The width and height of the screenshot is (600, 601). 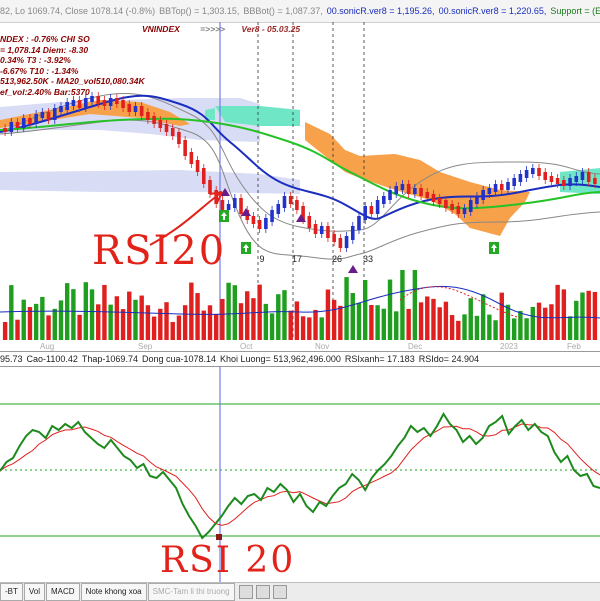 What do you see at coordinates (45, 91) in the screenshot?
I see `info-line-5: ef_vol:2.40% Bar:5370` at bounding box center [45, 91].